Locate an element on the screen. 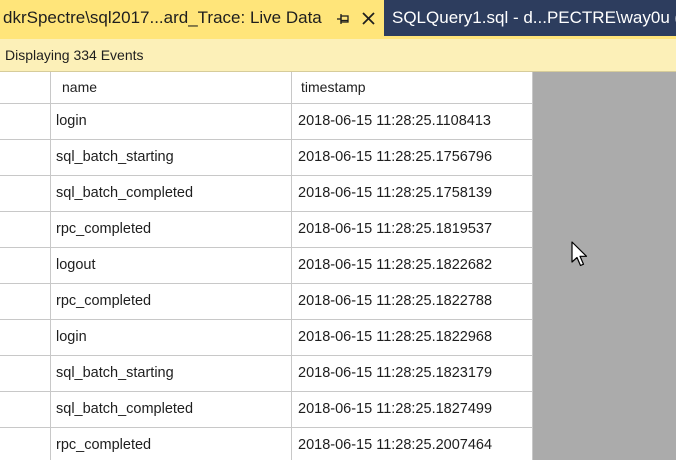 The image size is (676, 460). grid-header: name timestamp is located at coordinates (266, 88).